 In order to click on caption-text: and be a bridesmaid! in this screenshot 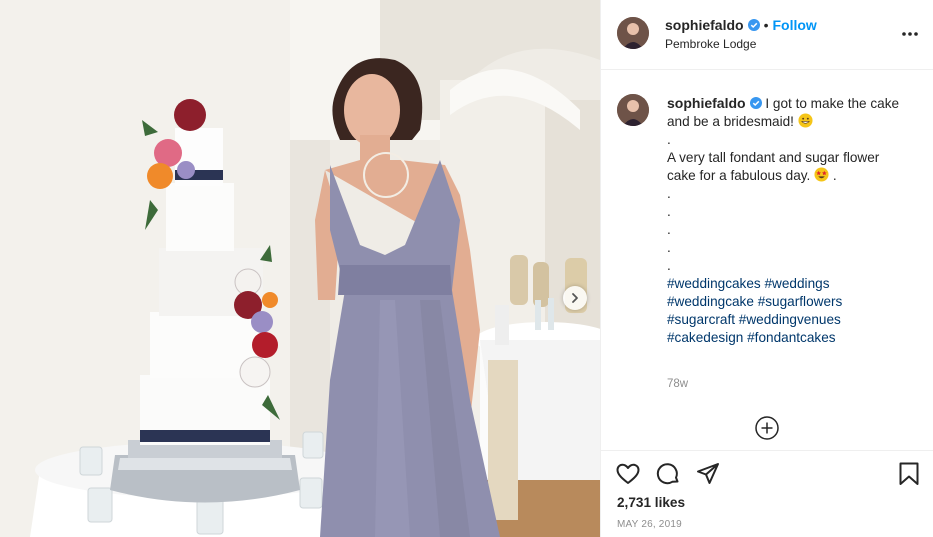, I will do `click(730, 121)`.